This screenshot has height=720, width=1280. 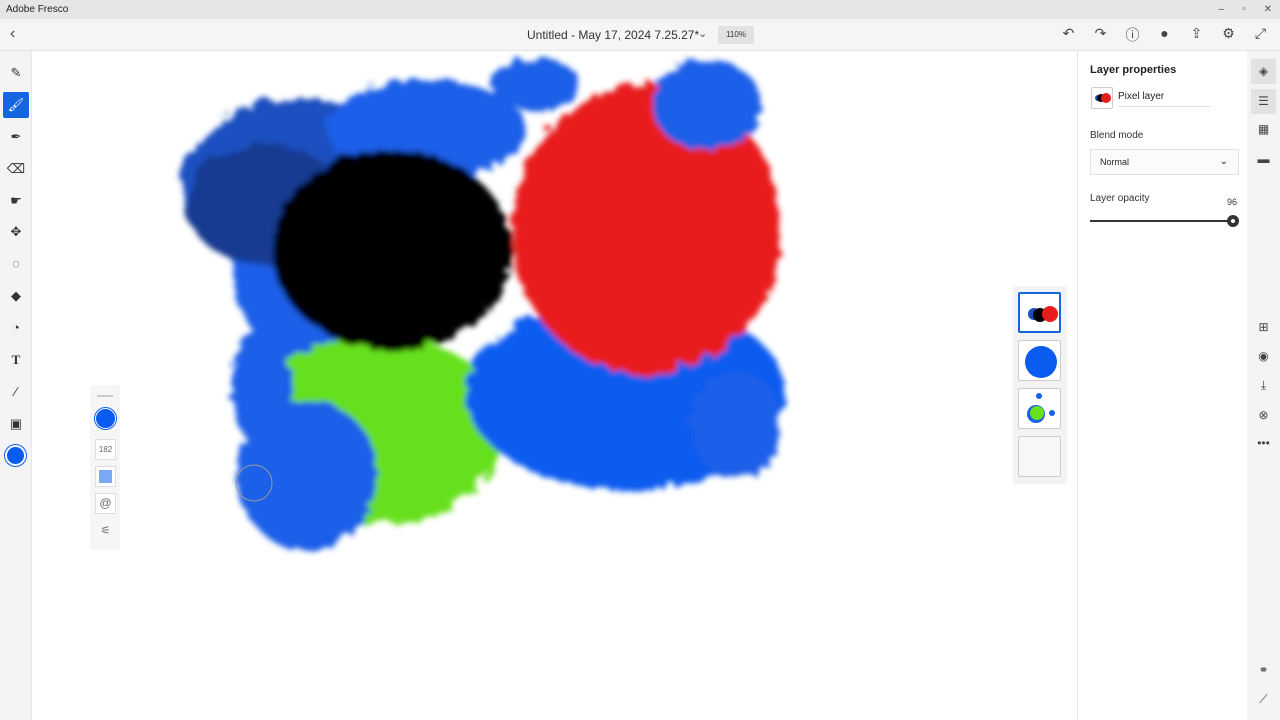 I want to click on drag-handle, so click(x=105, y=396).